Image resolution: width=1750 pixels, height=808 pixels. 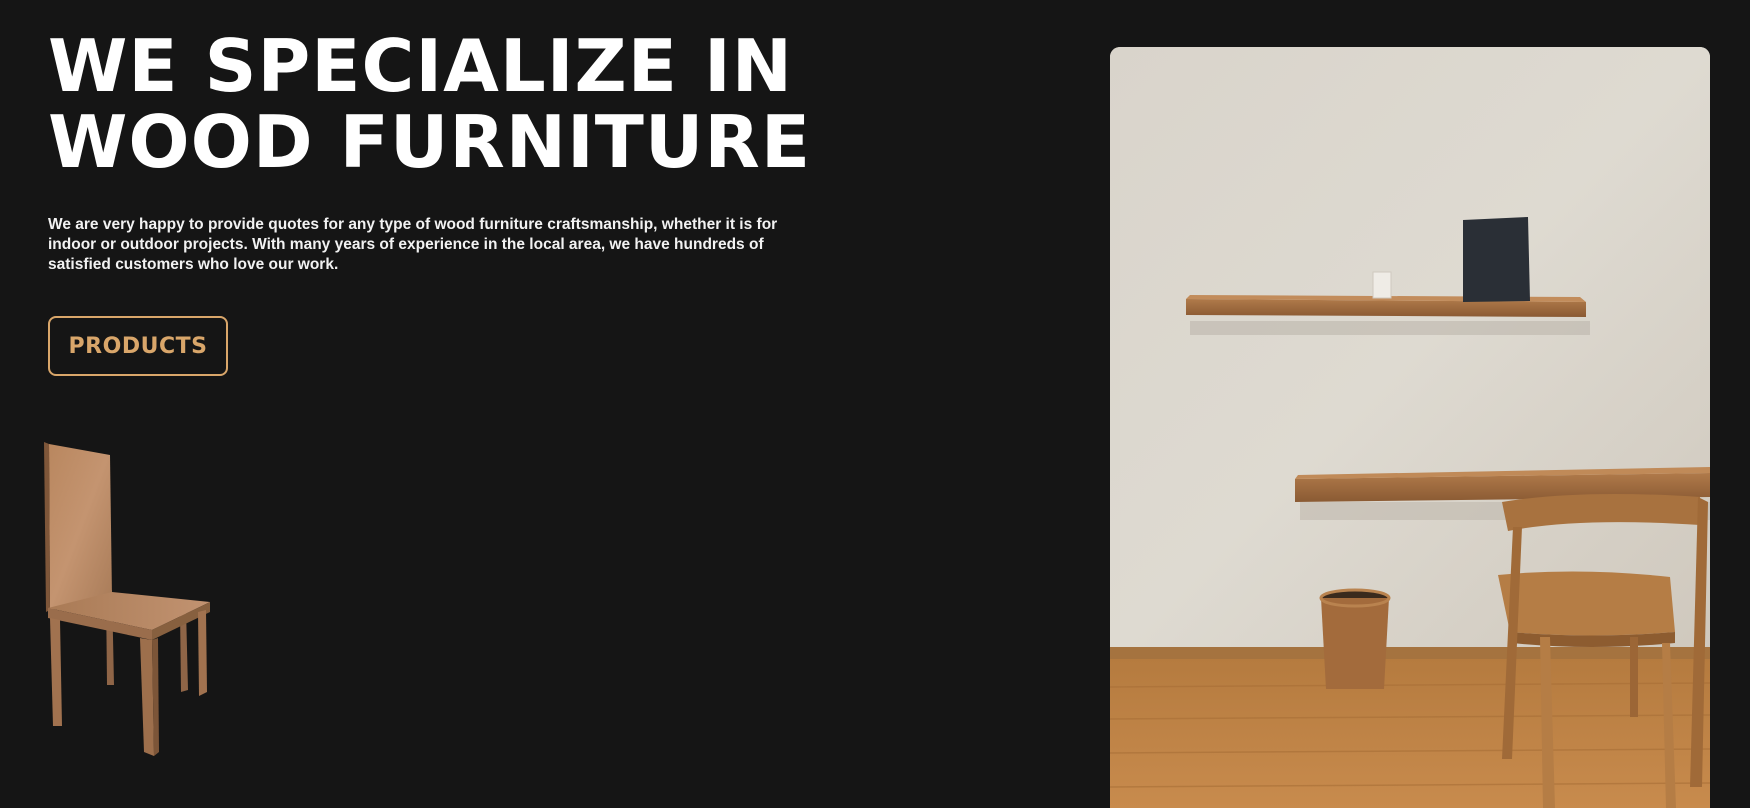 What do you see at coordinates (430, 104) in the screenshot?
I see `hero-title: WE SPECIALIZE IN WOOD FURNITURE` at bounding box center [430, 104].